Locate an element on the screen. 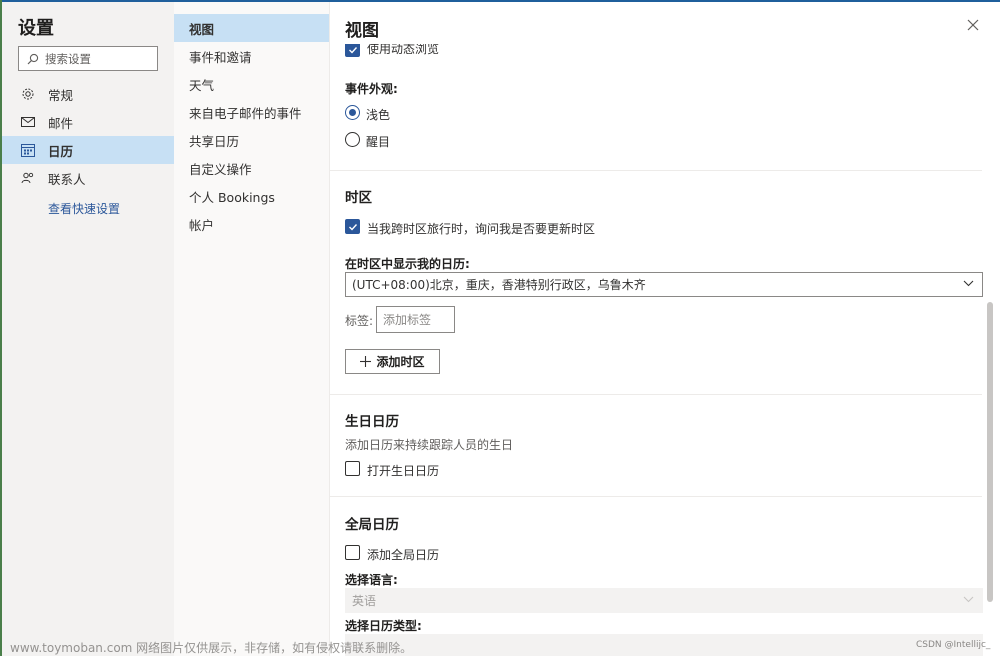 Image resolution: width=1000 pixels, height=656 pixels. timezone-section-title: 时区 is located at coordinates (358, 198).